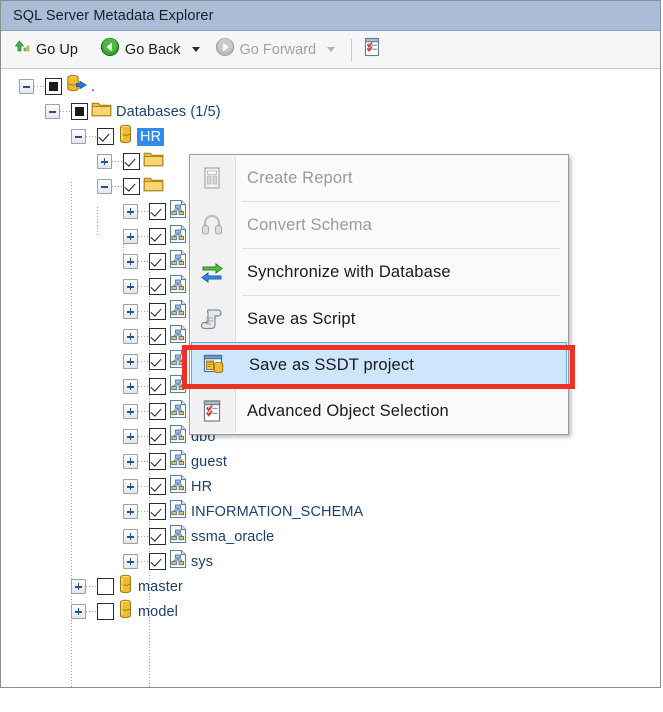 The width and height of the screenshot is (663, 712). I want to click on tree-row: master, so click(92, 586).